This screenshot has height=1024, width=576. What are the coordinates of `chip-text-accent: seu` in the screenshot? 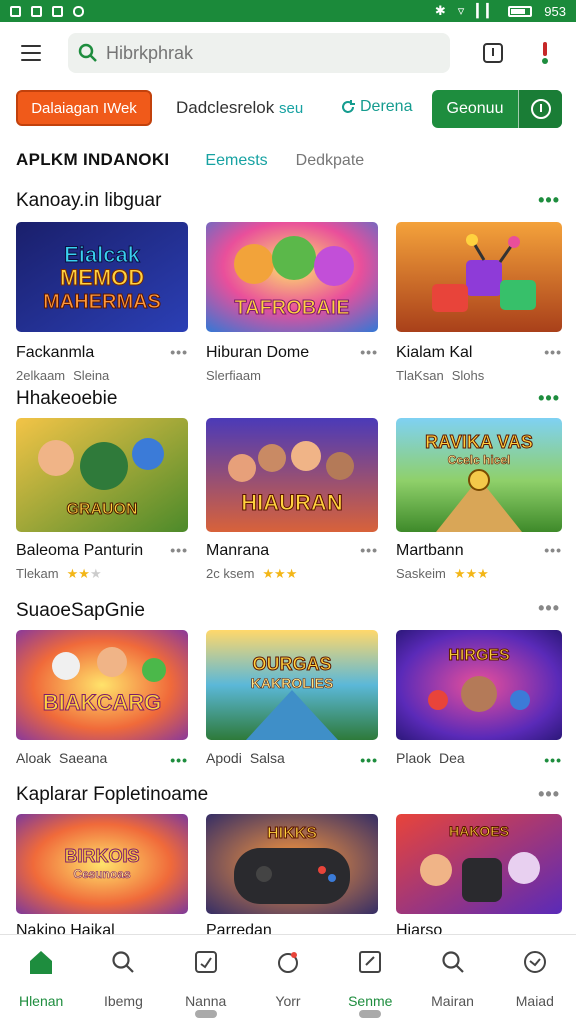 It's located at (291, 108).